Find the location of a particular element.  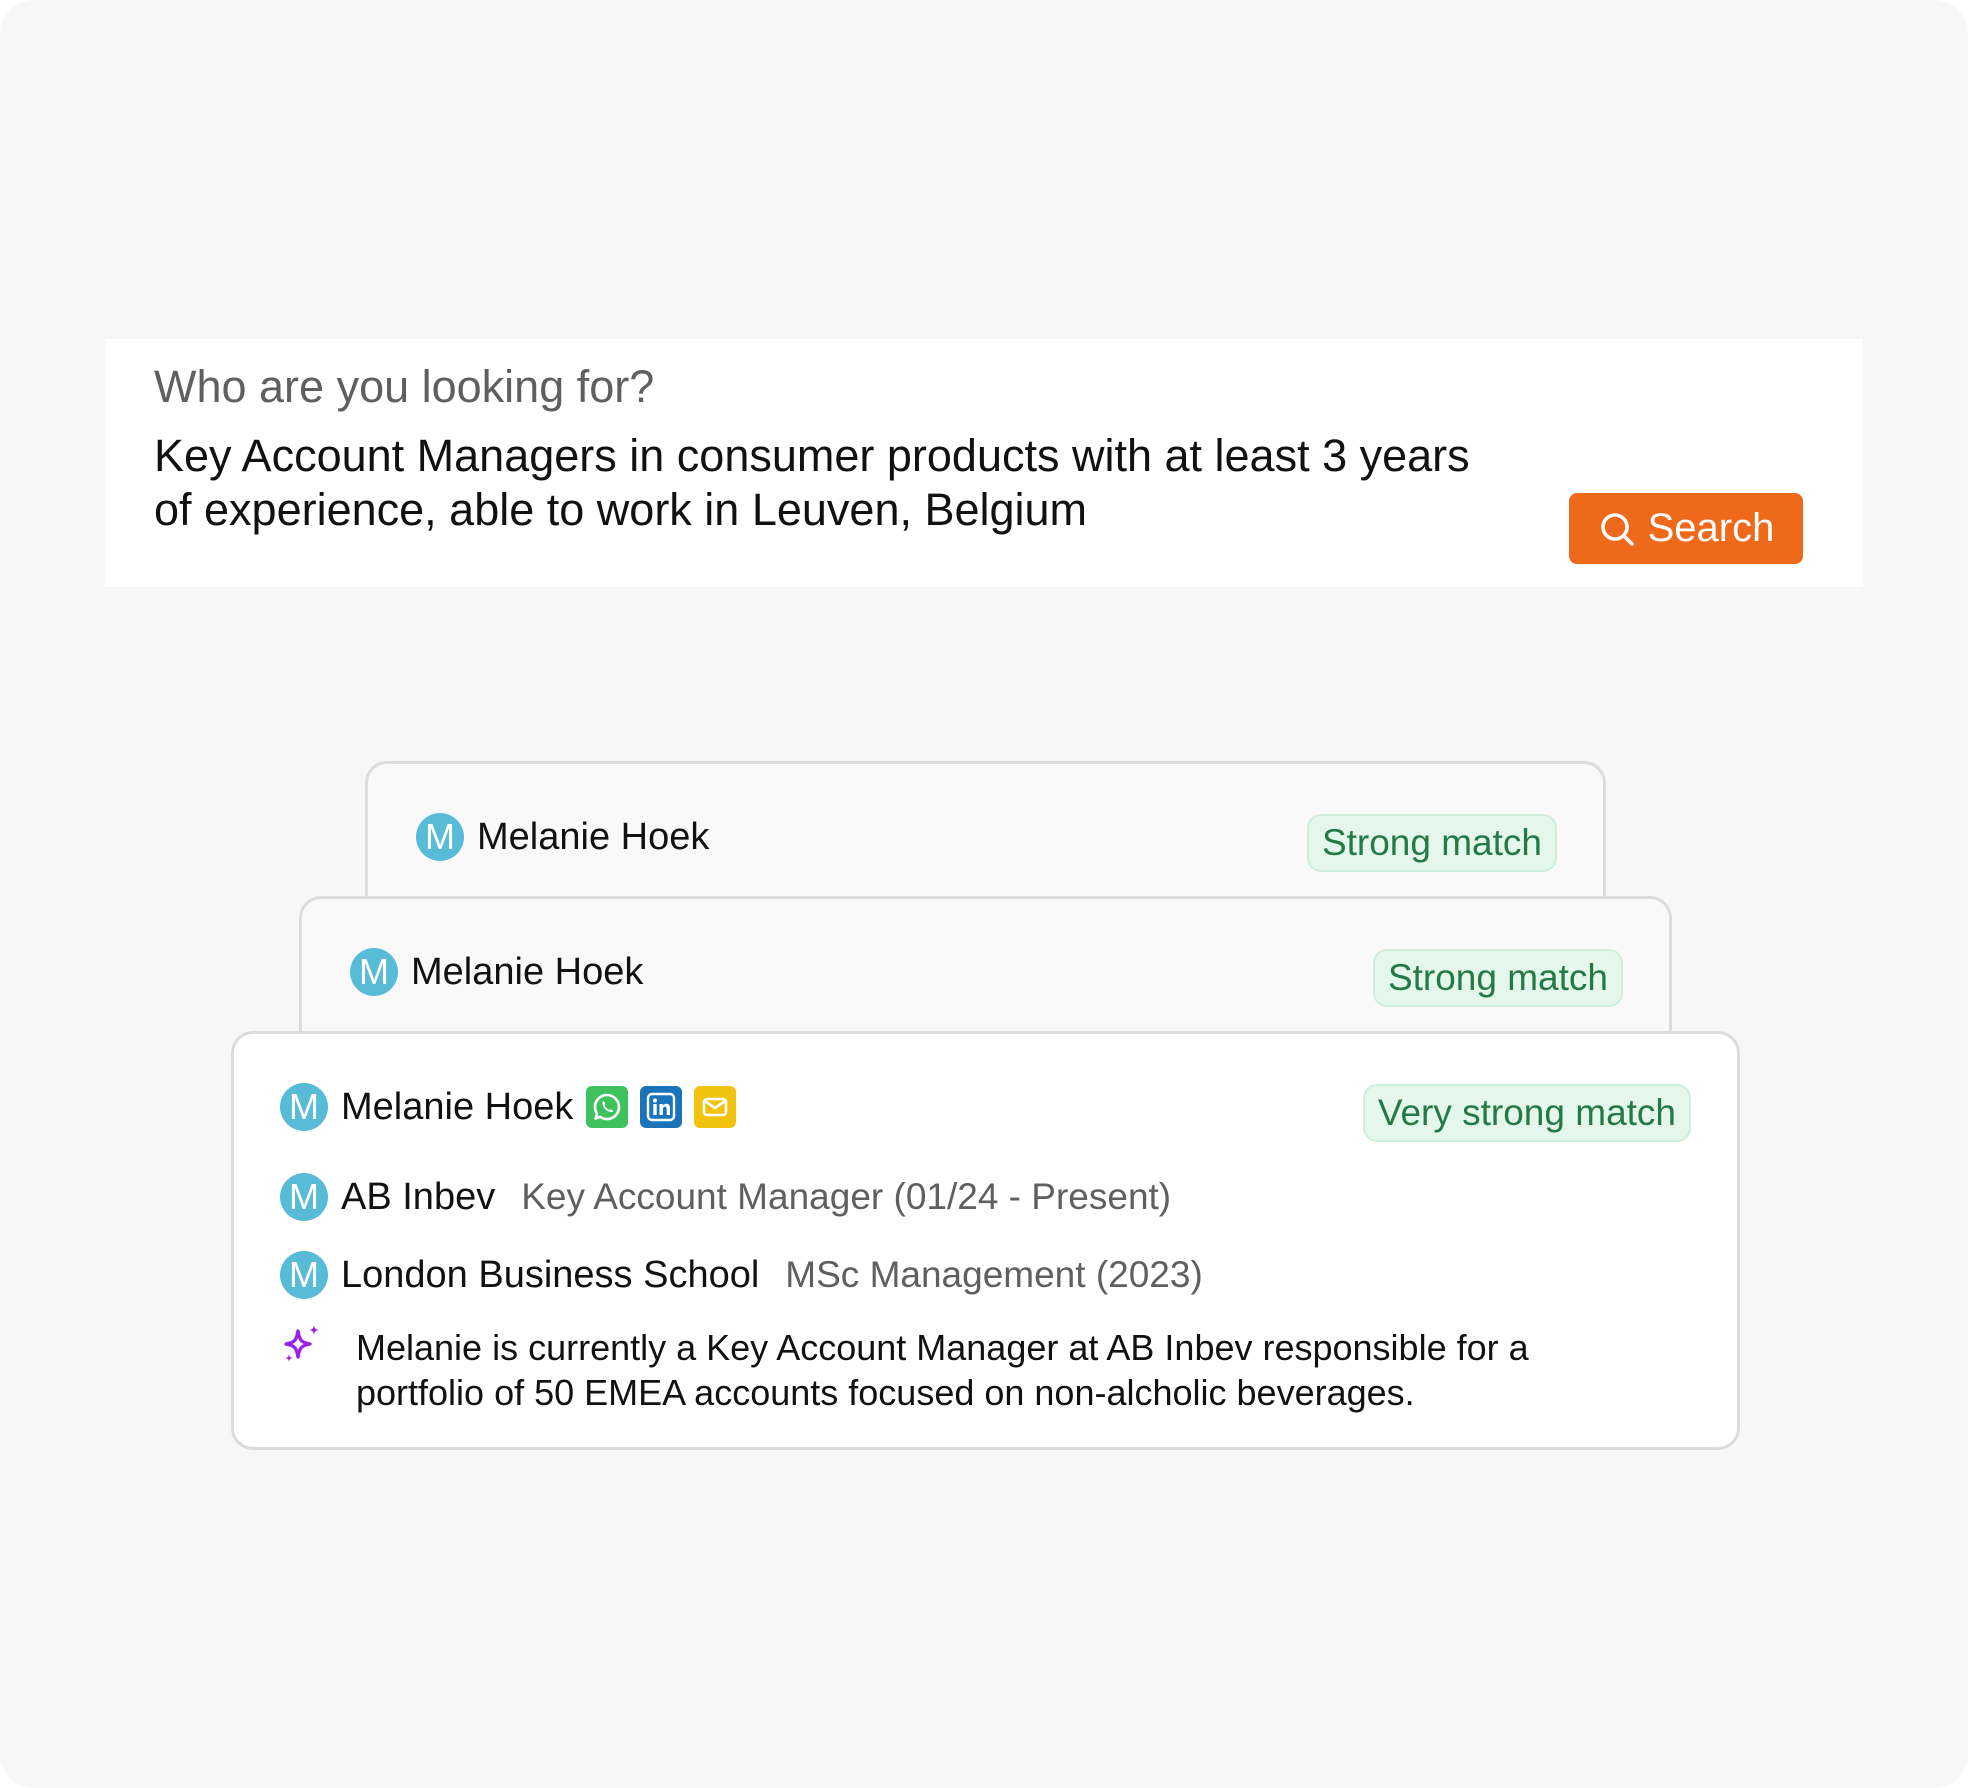

whatsapp-icon is located at coordinates (607, 1107).